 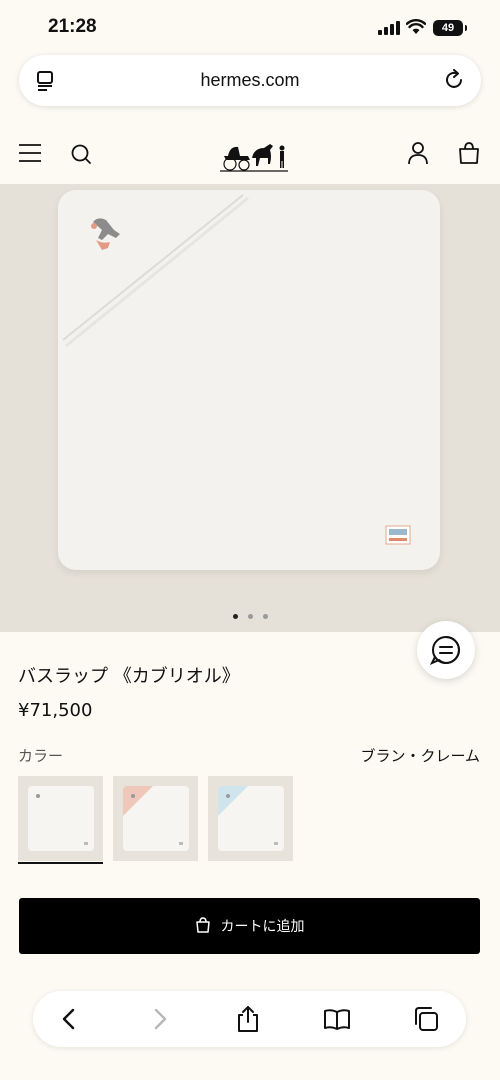 What do you see at coordinates (454, 80) in the screenshot?
I see `reload-icon` at bounding box center [454, 80].